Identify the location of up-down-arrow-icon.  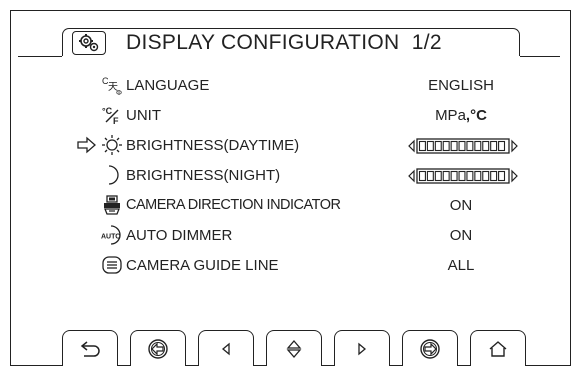
(294, 348).